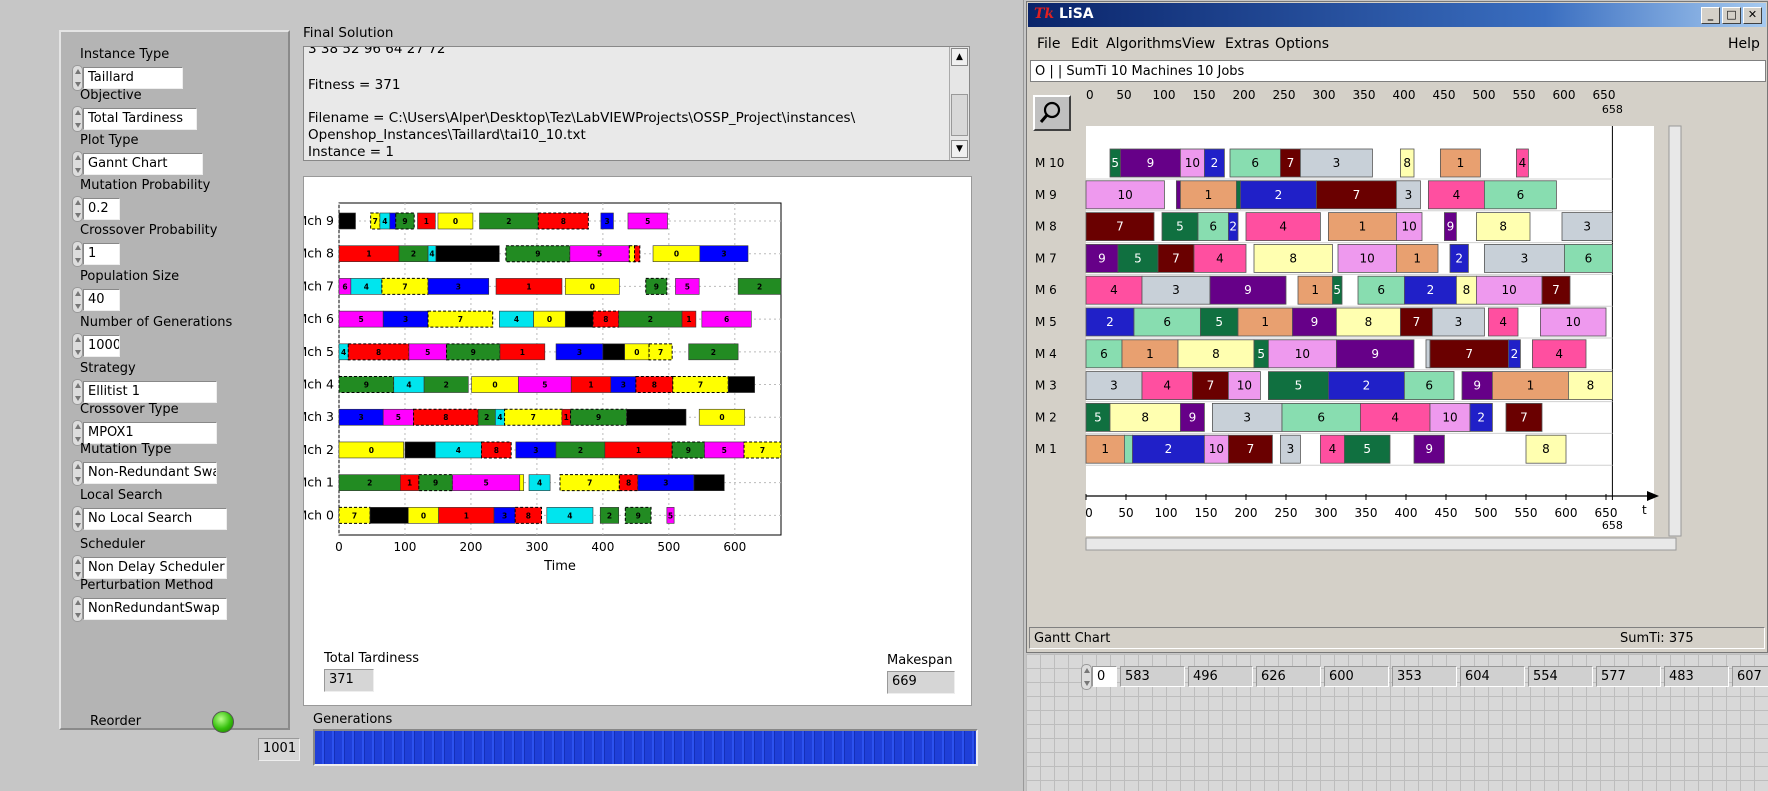 This screenshot has height=791, width=1768. I want to click on array-cell: 496, so click(1220, 676).